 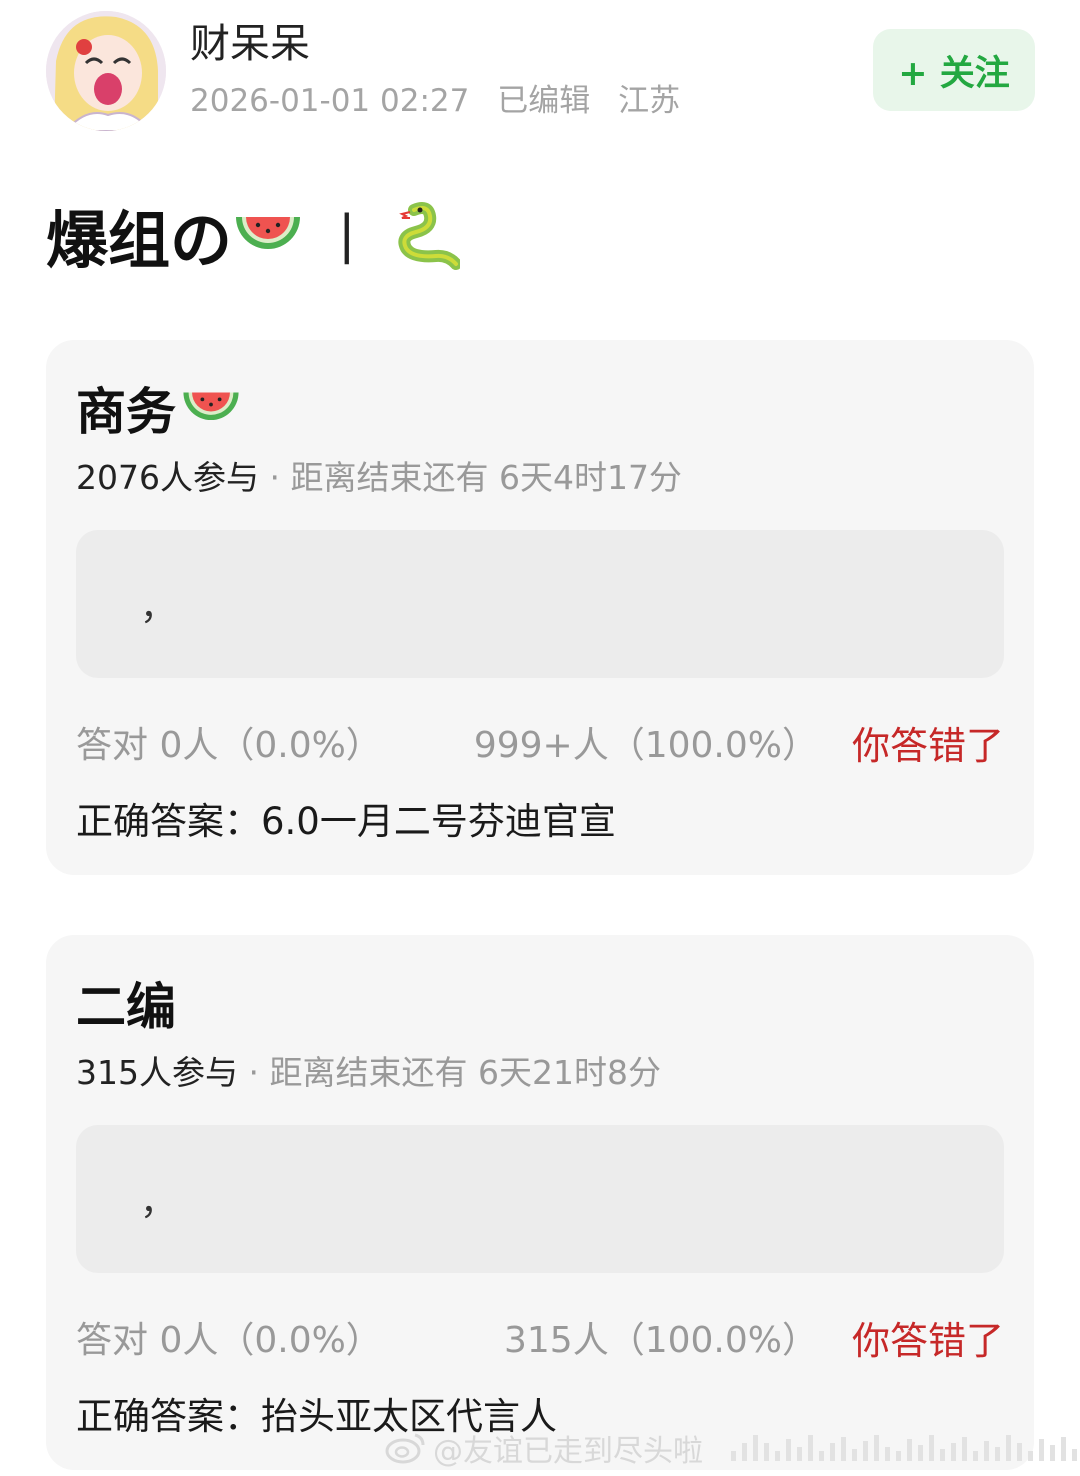 I want to click on quiz-stats: 315人参与 · 距离结束还有 6天21时8分, so click(x=368, y=1073).